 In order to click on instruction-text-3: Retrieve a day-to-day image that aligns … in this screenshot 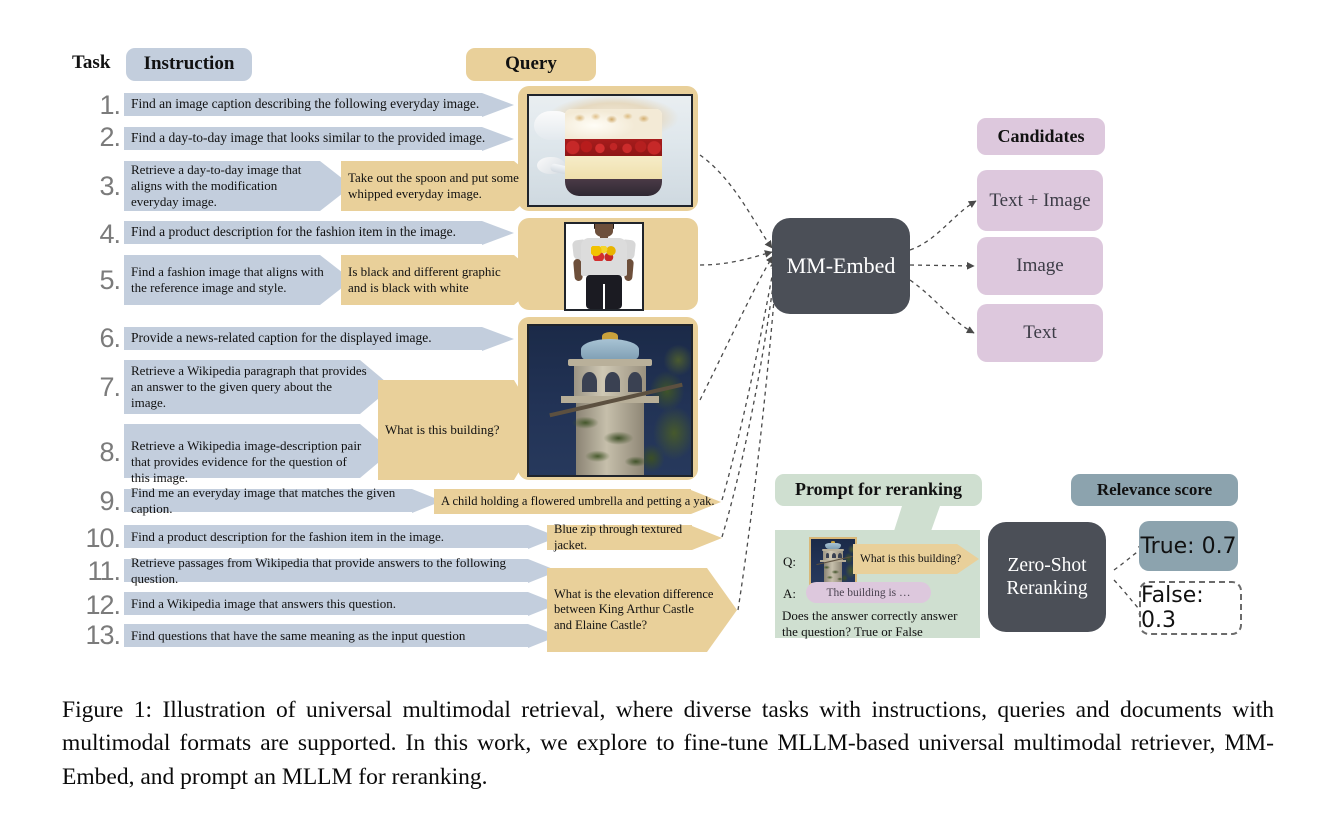, I will do `click(216, 185)`.